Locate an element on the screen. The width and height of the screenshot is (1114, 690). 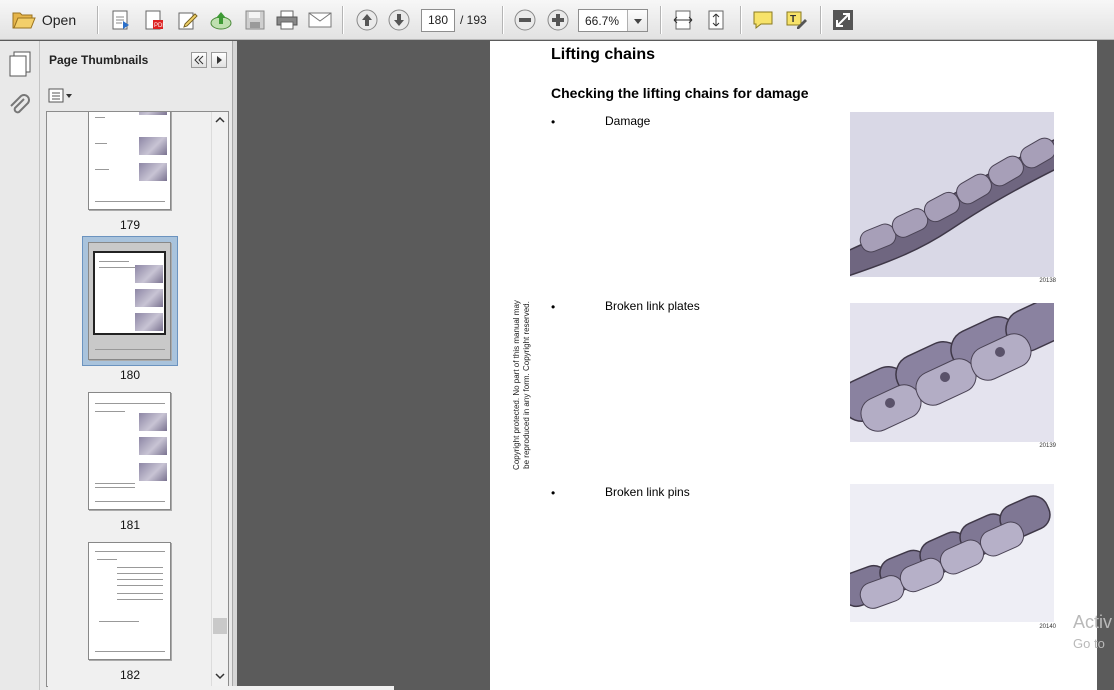
edit-icon is located at coordinates (188, 21).